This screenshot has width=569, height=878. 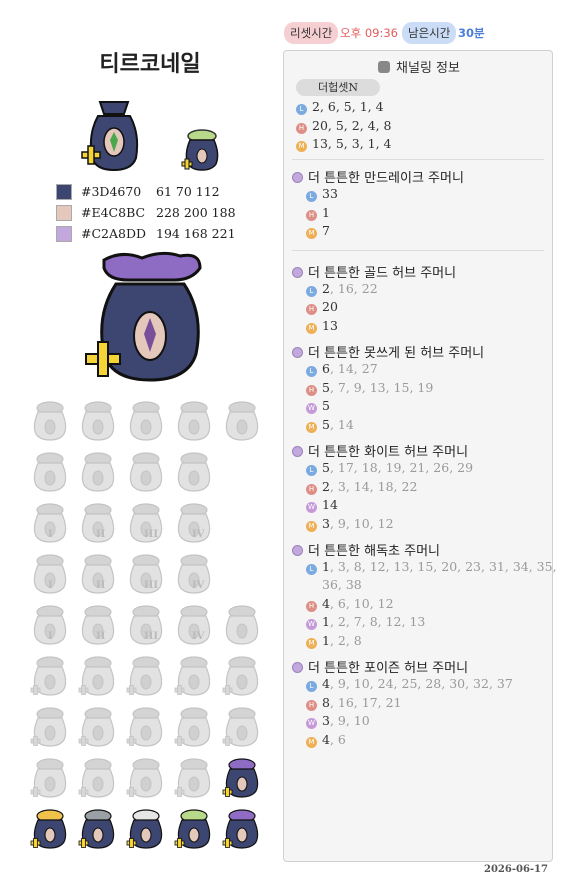 What do you see at coordinates (401, 467) in the screenshot?
I see `channel-other-values: , 17, 18, 19, 21, 26, 29` at bounding box center [401, 467].